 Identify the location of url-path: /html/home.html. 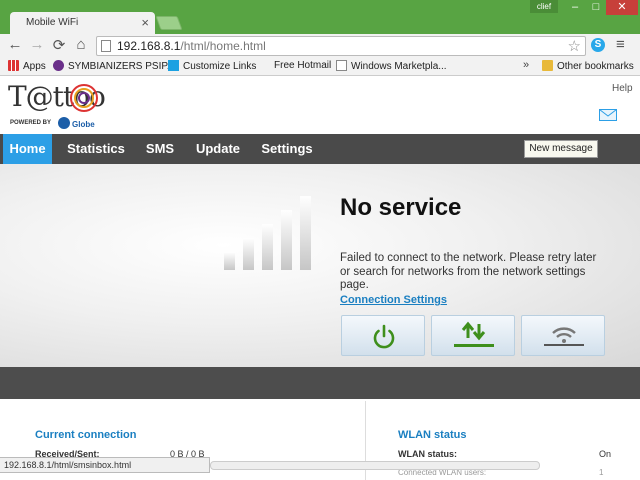
(223, 46).